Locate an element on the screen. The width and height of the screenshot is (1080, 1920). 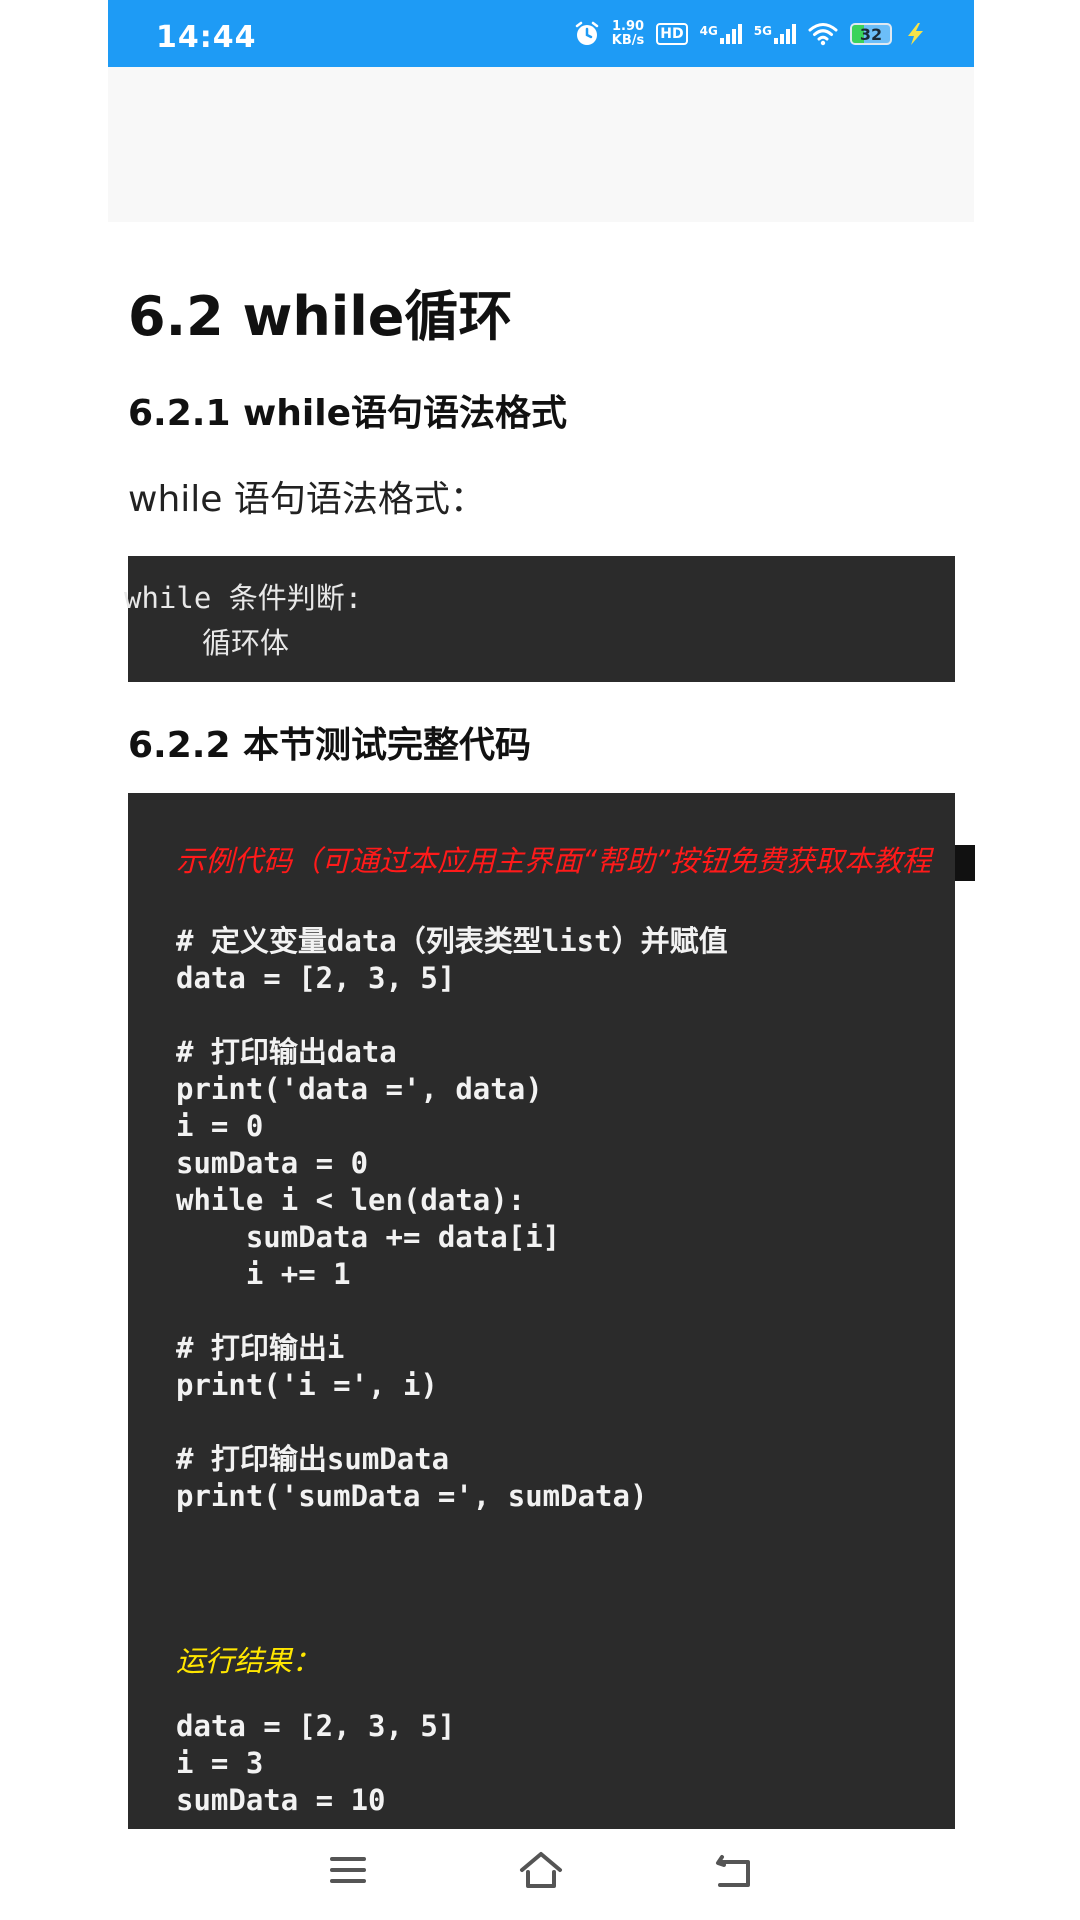
menu-icon is located at coordinates (348, 1872).